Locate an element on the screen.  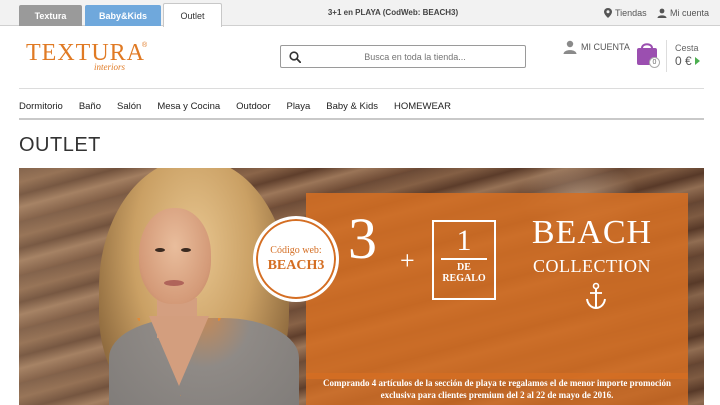
logo-registered-mark: ® is located at coordinates (145, 45).